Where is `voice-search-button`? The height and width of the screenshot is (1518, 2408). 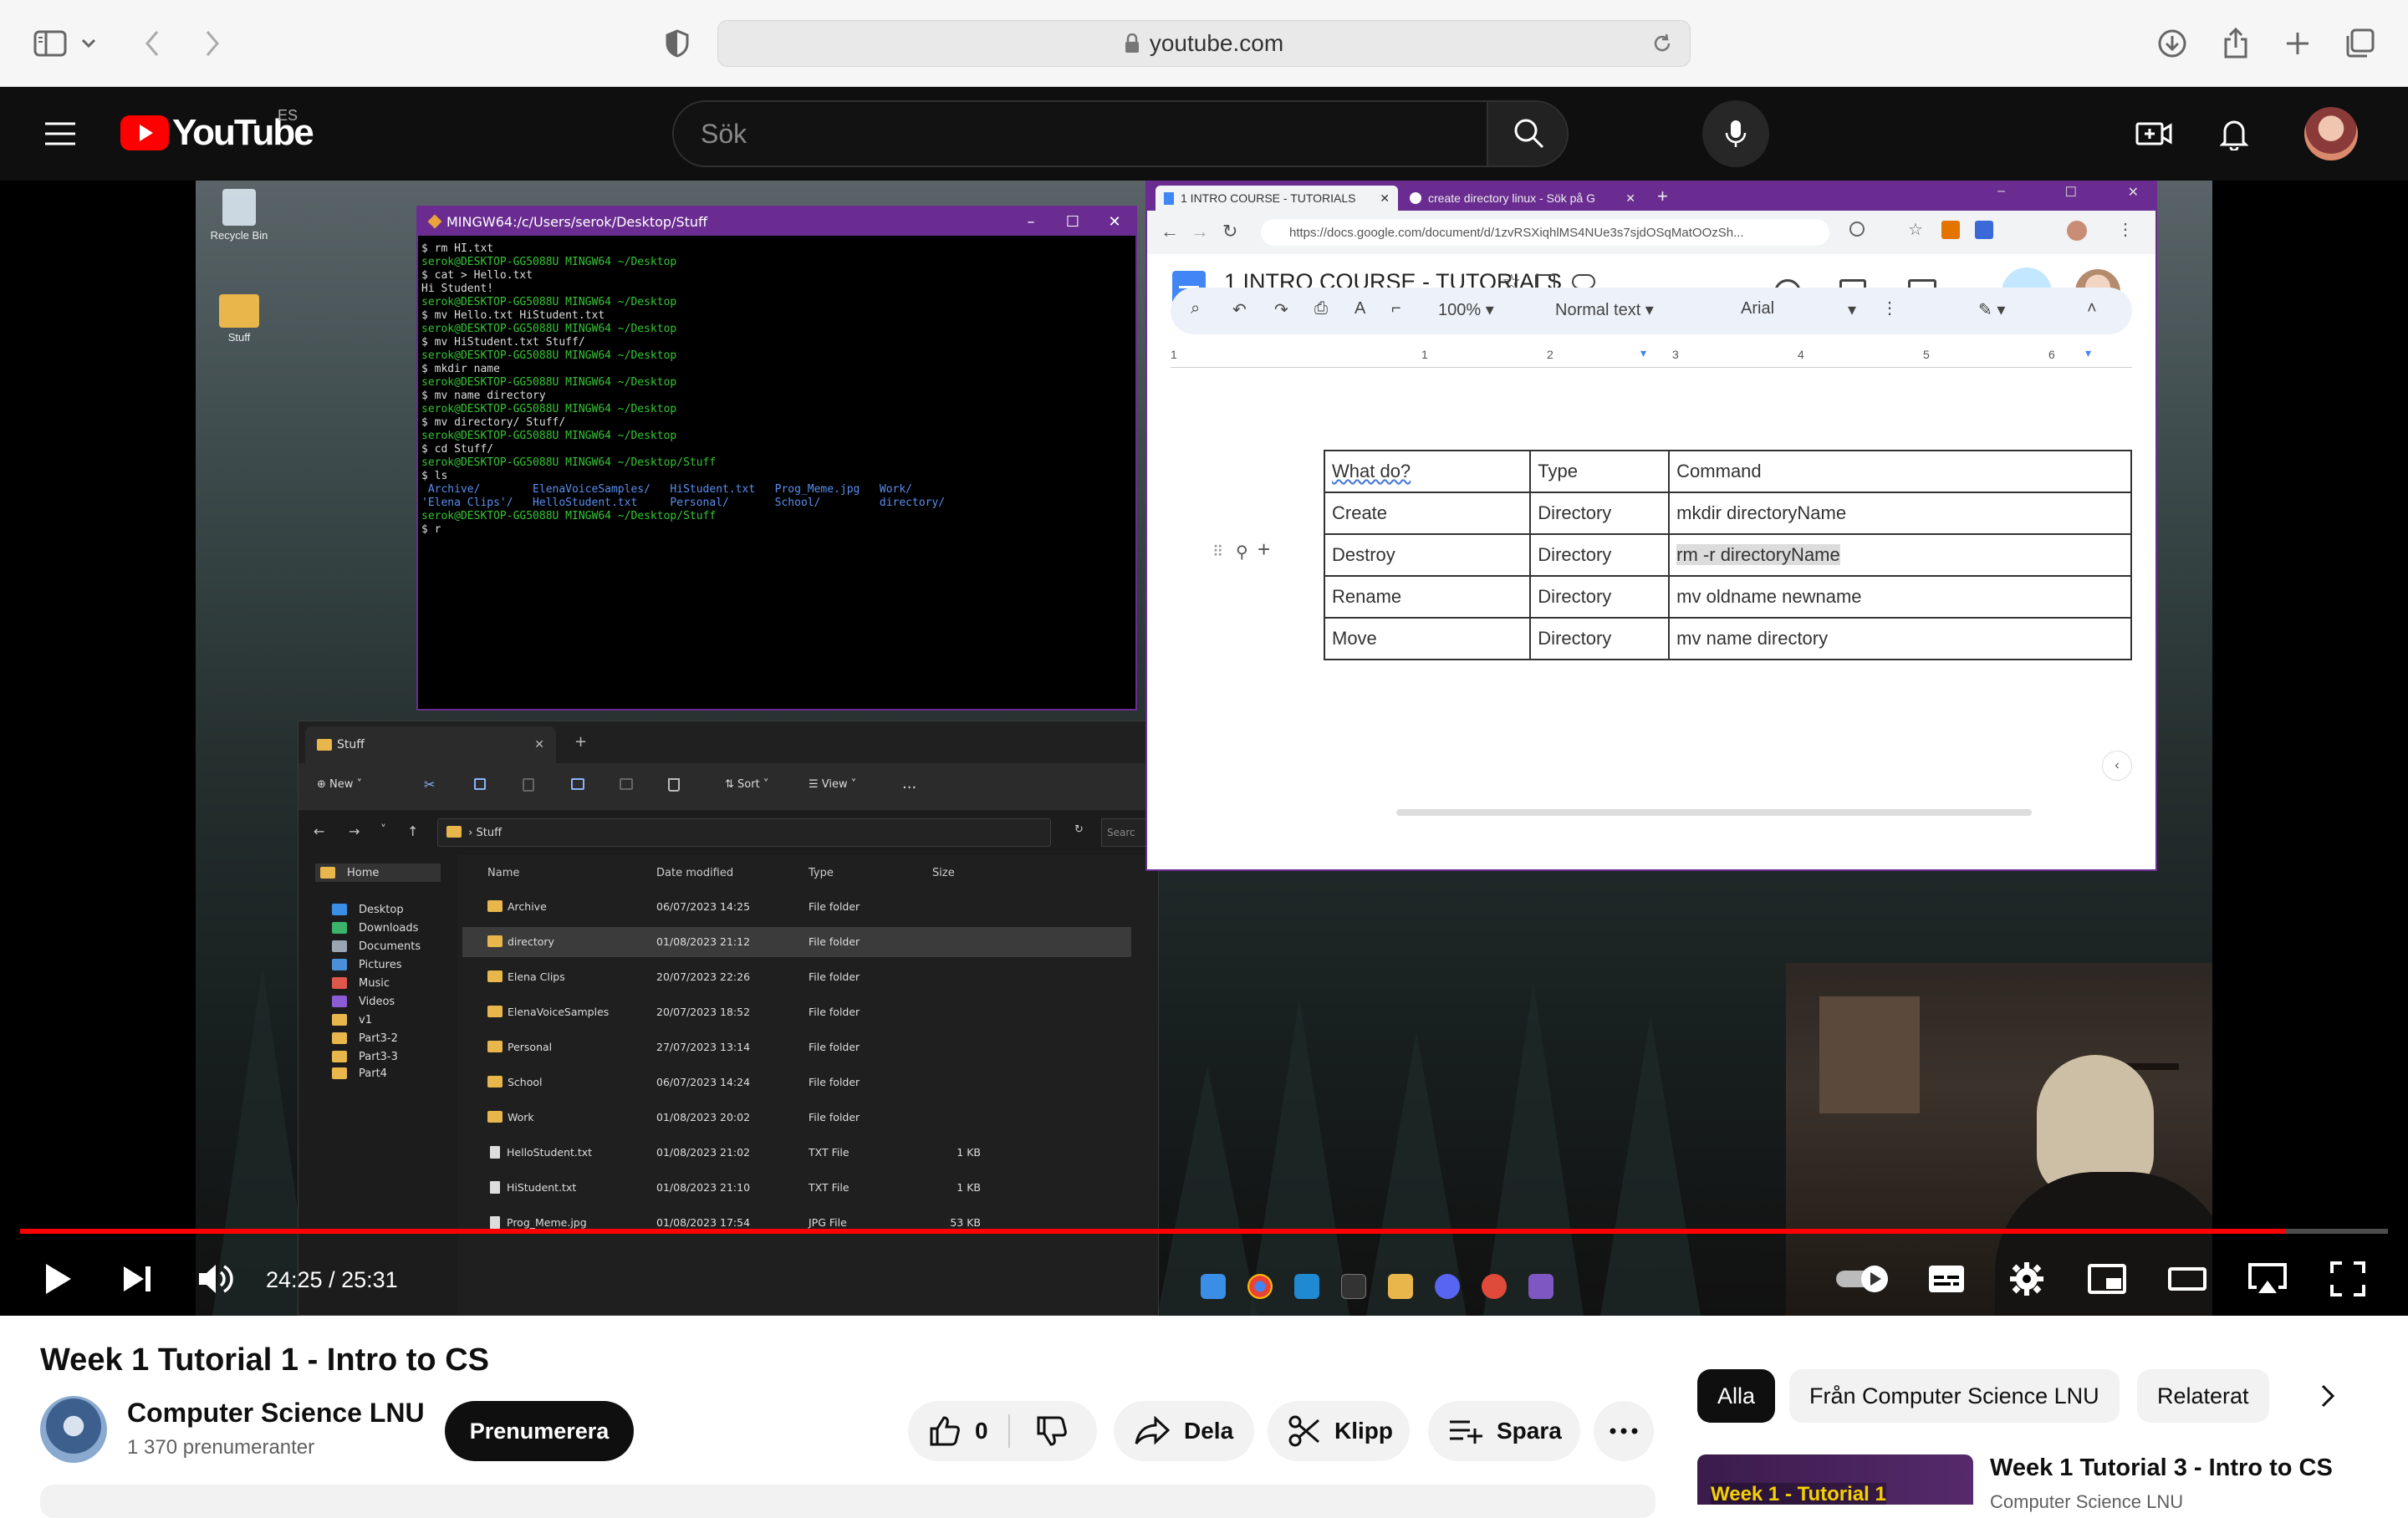
voice-search-button is located at coordinates (1736, 133).